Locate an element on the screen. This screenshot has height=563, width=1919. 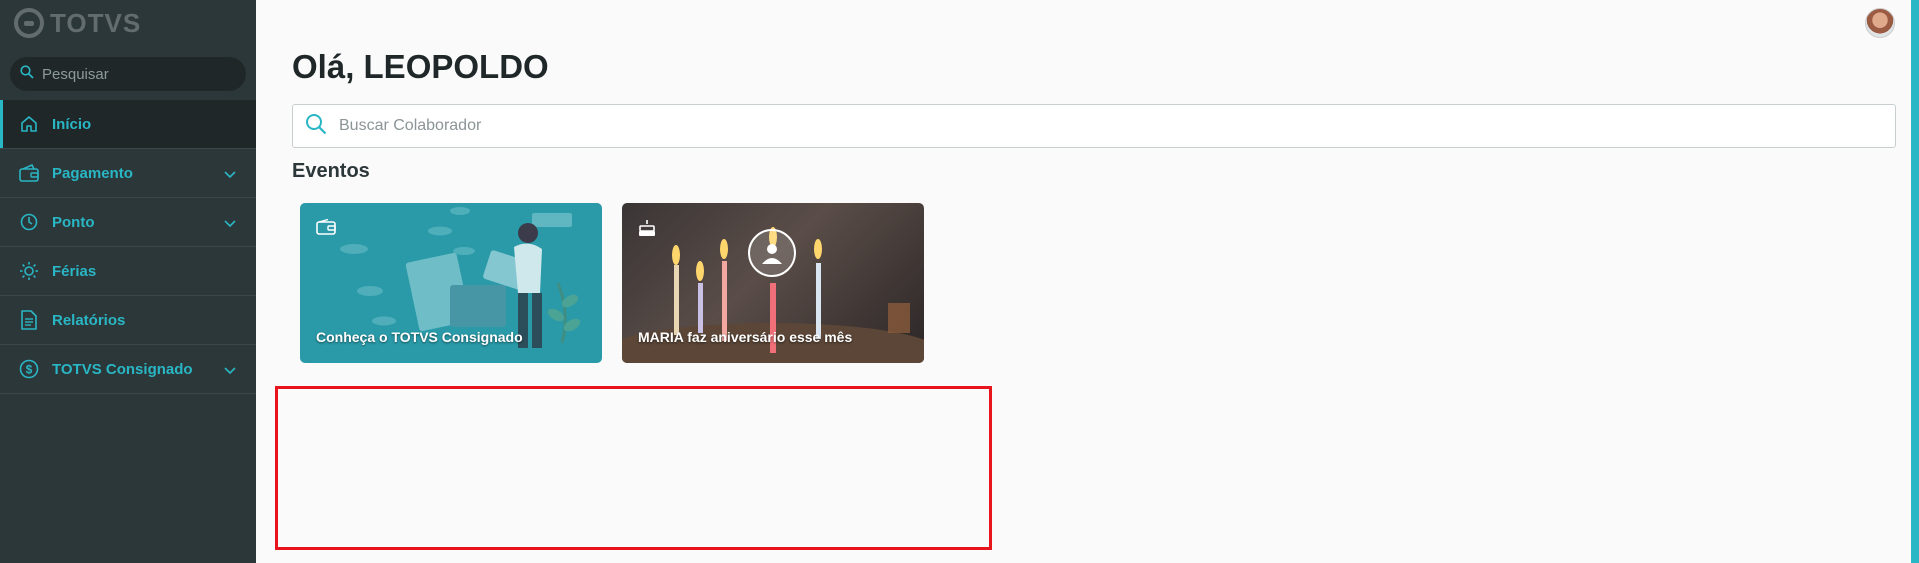
sidebar-item-ferias: Férias is located at coordinates (128, 271).